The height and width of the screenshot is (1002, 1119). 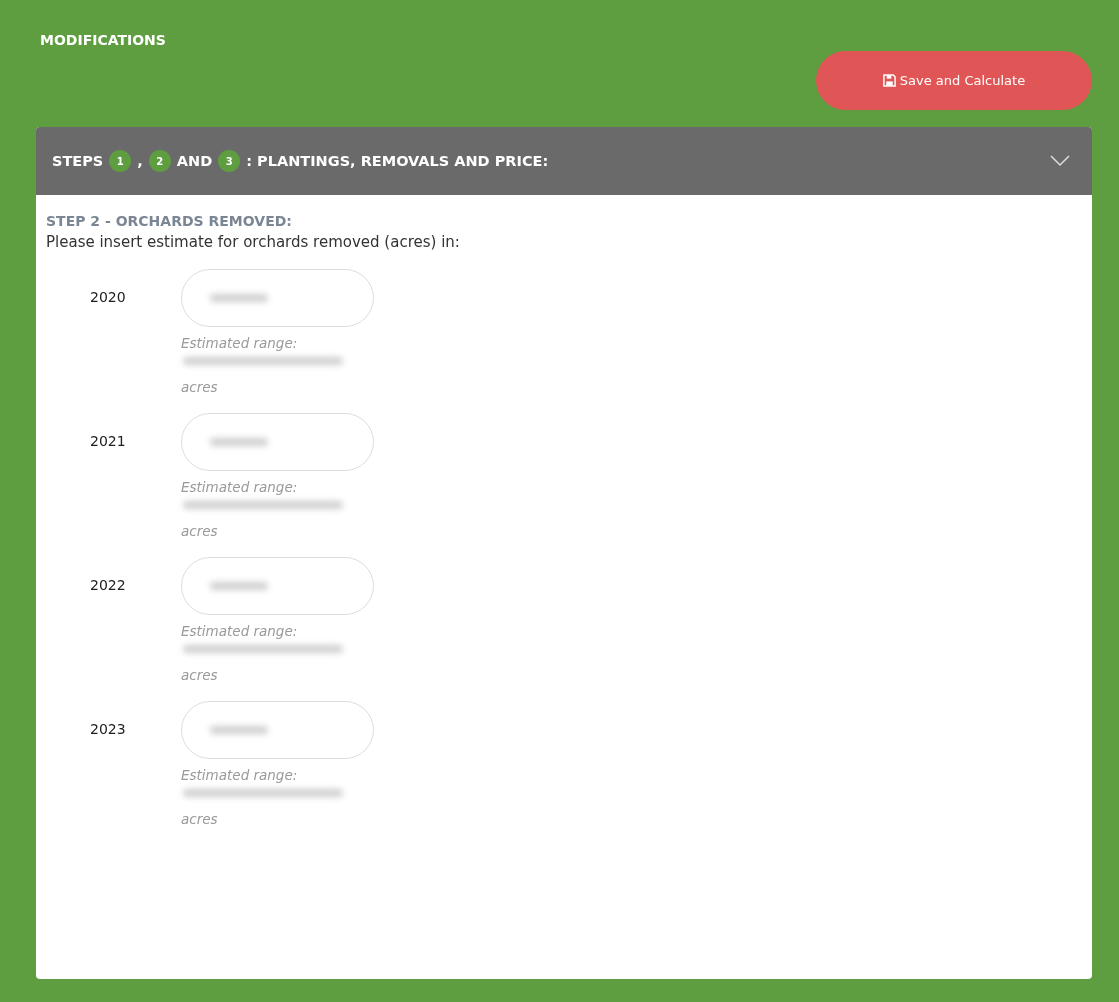 I want to click on save-button: Save and Calculate, so click(x=954, y=80).